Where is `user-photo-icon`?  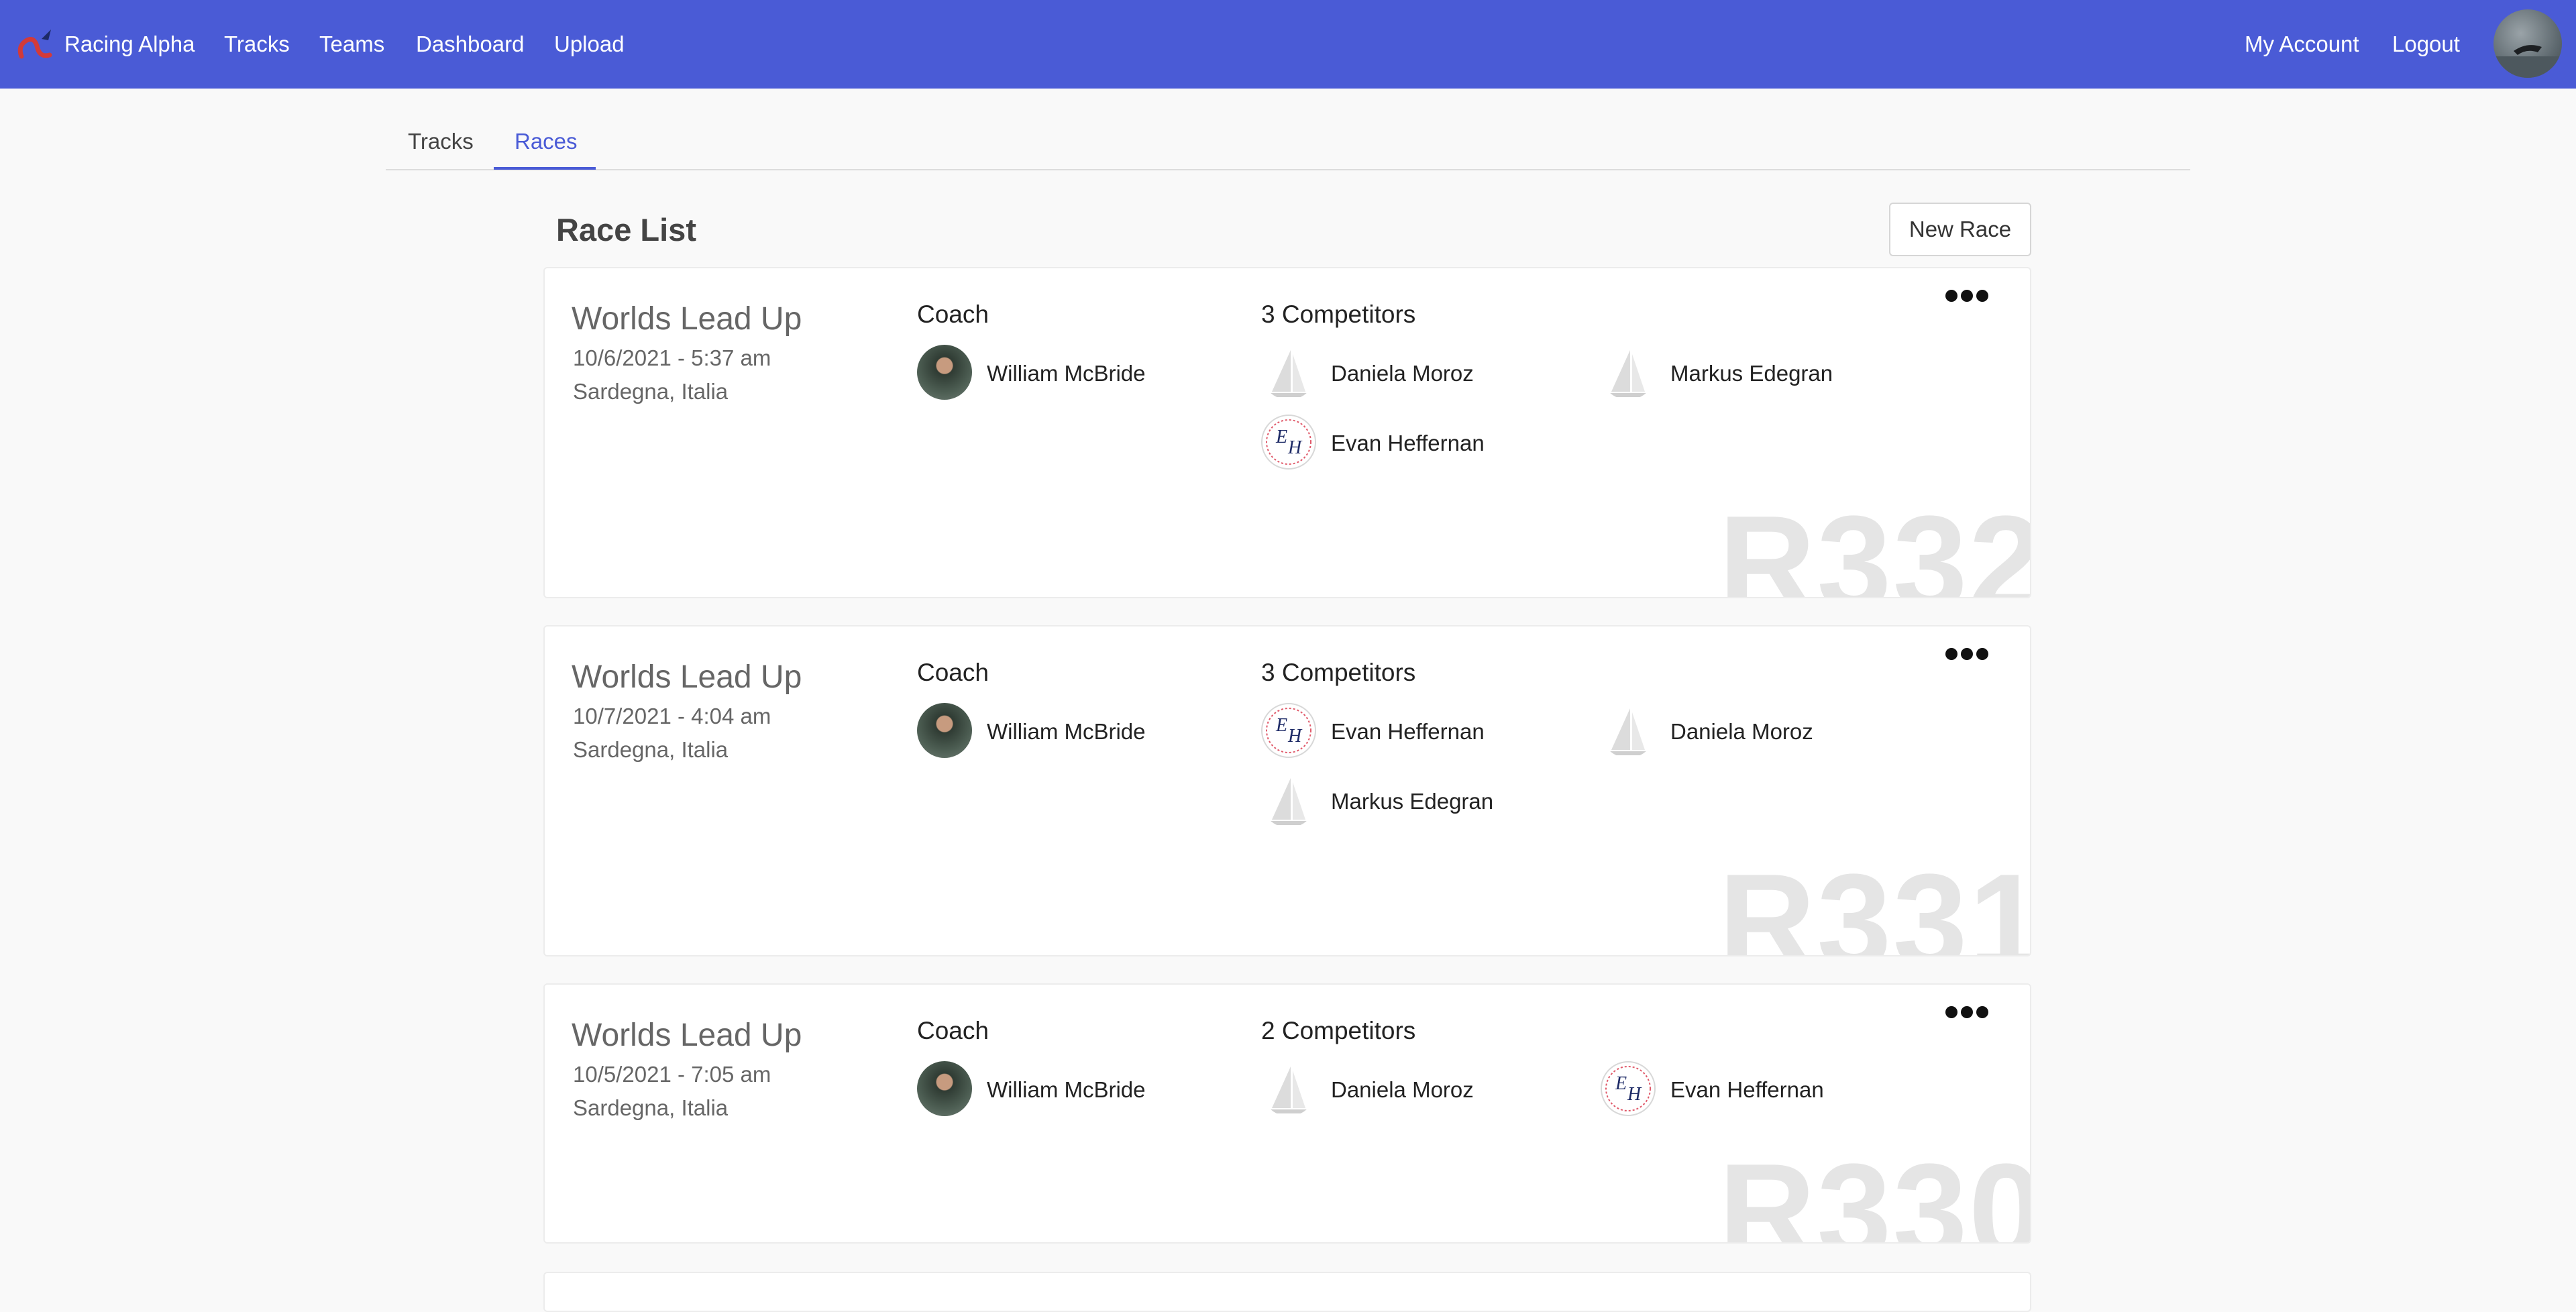
user-photo-icon is located at coordinates (2527, 61).